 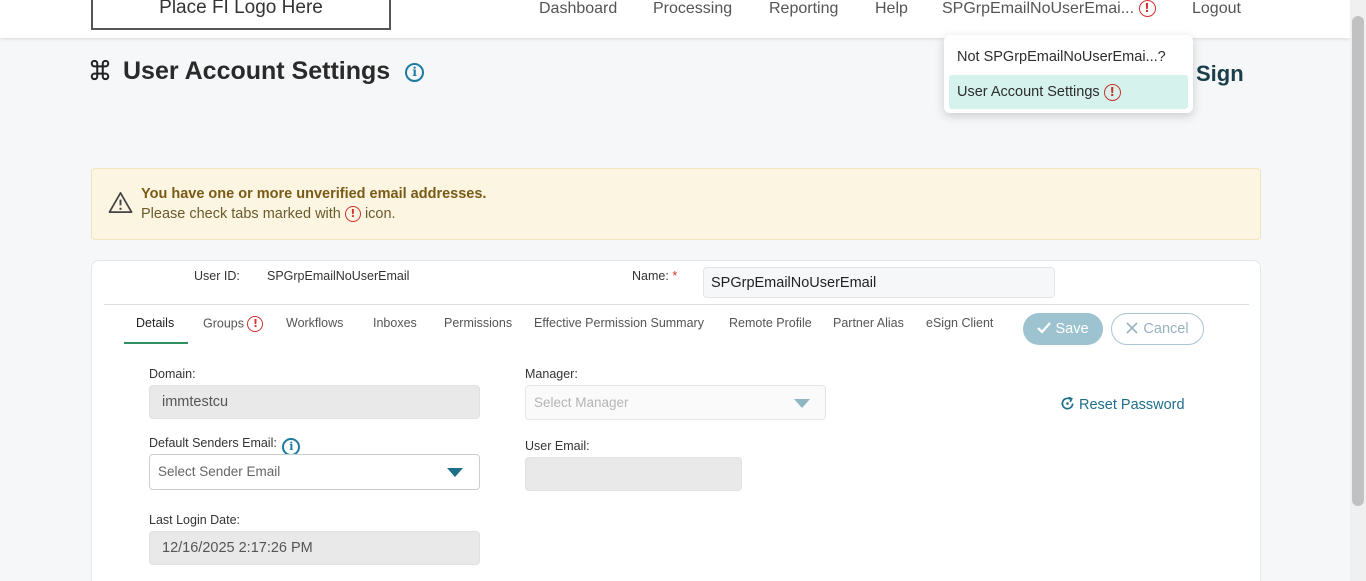 What do you see at coordinates (241, 214) in the screenshot?
I see `warning-detail-prefix: Please check tabs marked with` at bounding box center [241, 214].